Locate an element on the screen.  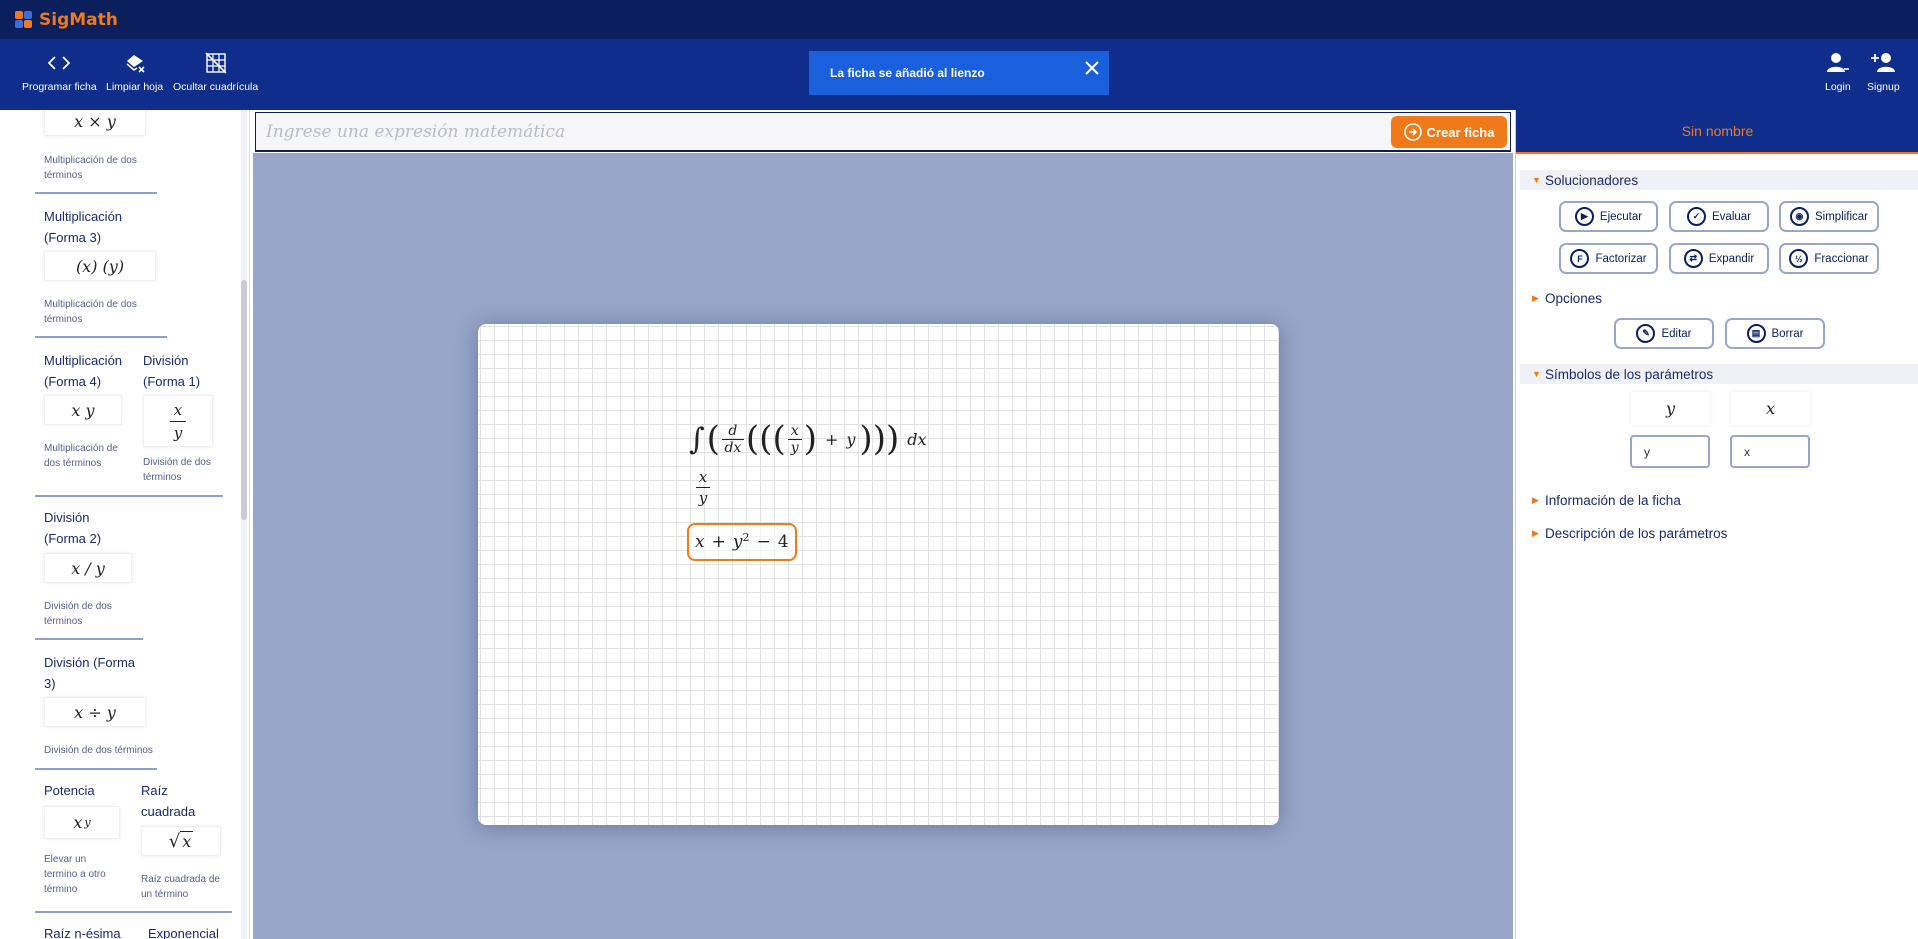
section-solvers: ▼ Solucionadores is located at coordinates (1719, 180).